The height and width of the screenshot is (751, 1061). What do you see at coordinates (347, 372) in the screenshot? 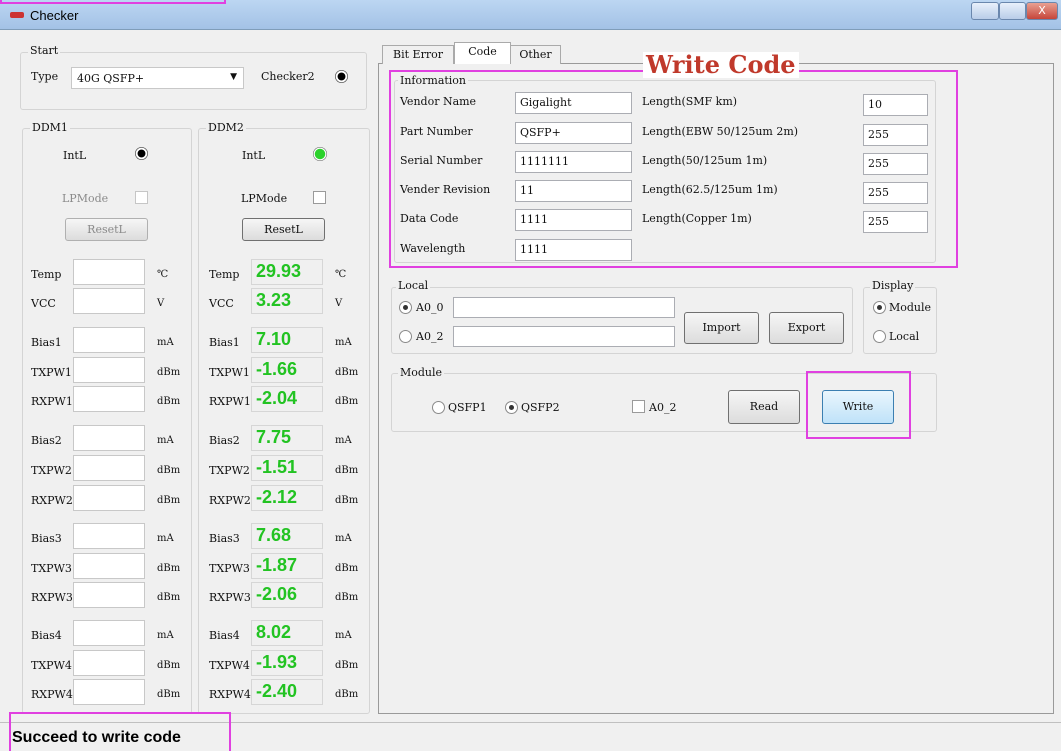
I see `ddm2-txpw1-unit: dBm` at bounding box center [347, 372].